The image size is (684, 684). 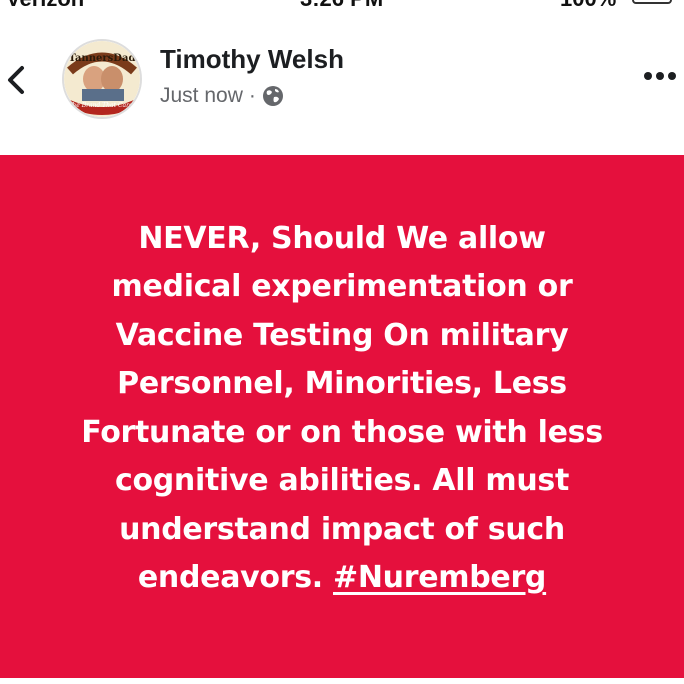 I want to click on carrier-label: Verizon, so click(x=45, y=6).